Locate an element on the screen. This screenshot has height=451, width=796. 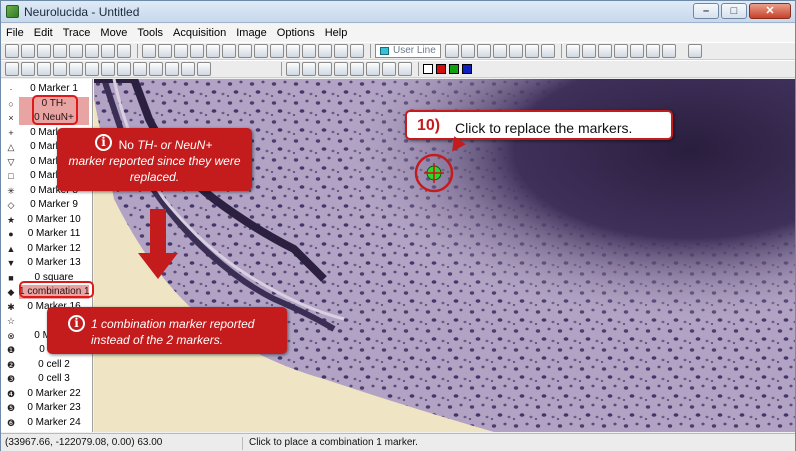
tile-icon is located at coordinates (261, 51).